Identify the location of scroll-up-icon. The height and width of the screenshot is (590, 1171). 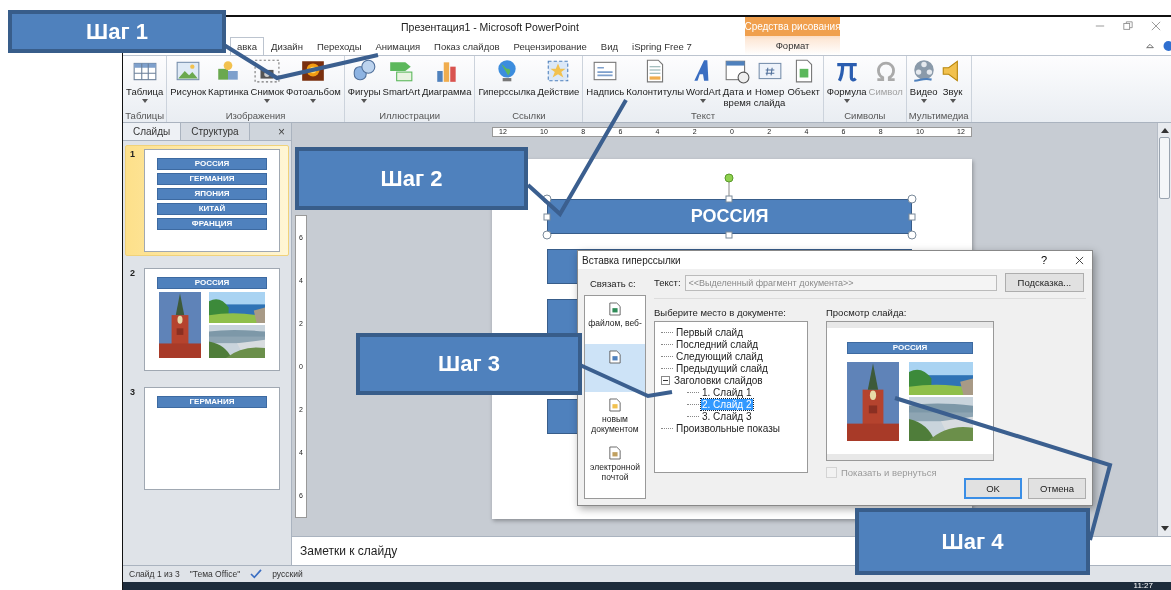
(1164, 130).